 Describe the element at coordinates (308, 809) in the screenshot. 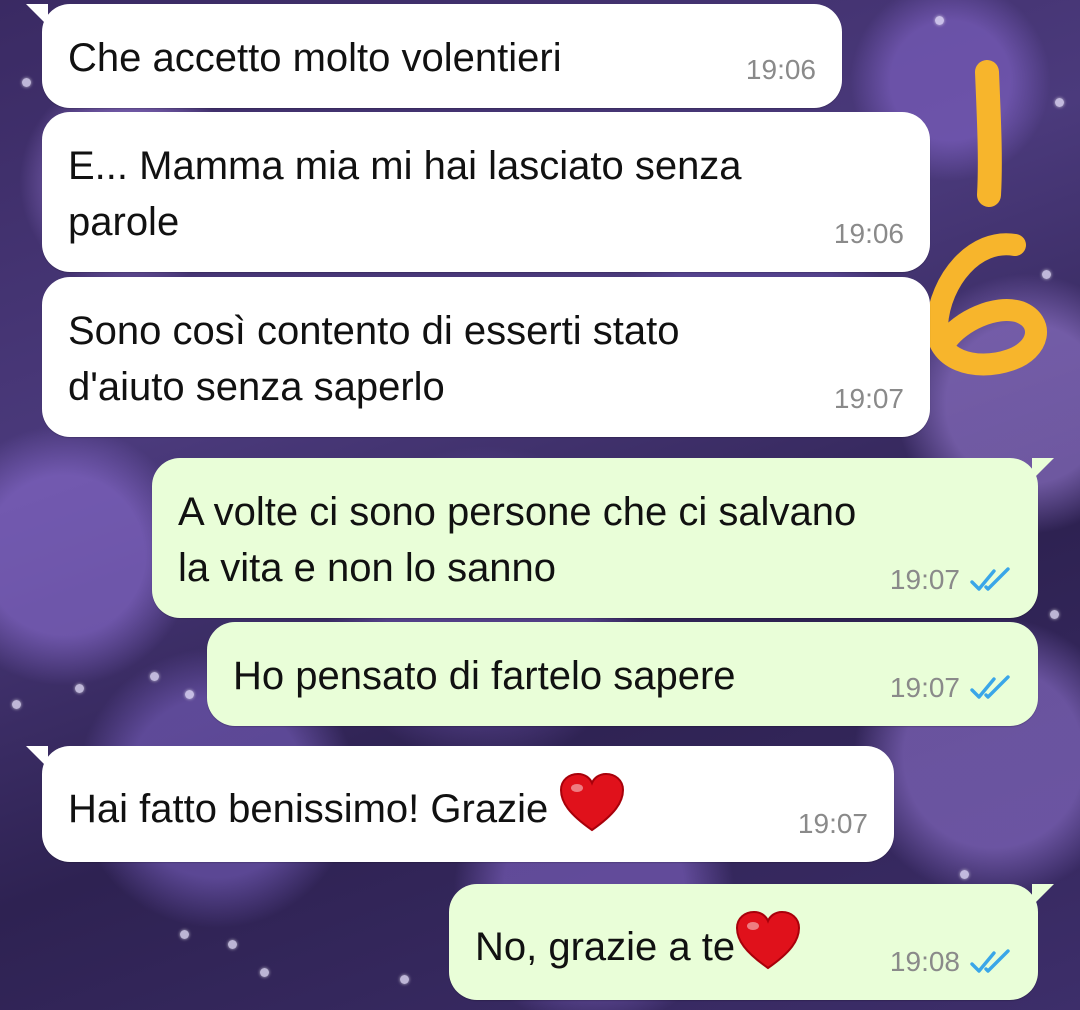

I see `message-text: Hai fatto benissimo! Grazie` at that location.